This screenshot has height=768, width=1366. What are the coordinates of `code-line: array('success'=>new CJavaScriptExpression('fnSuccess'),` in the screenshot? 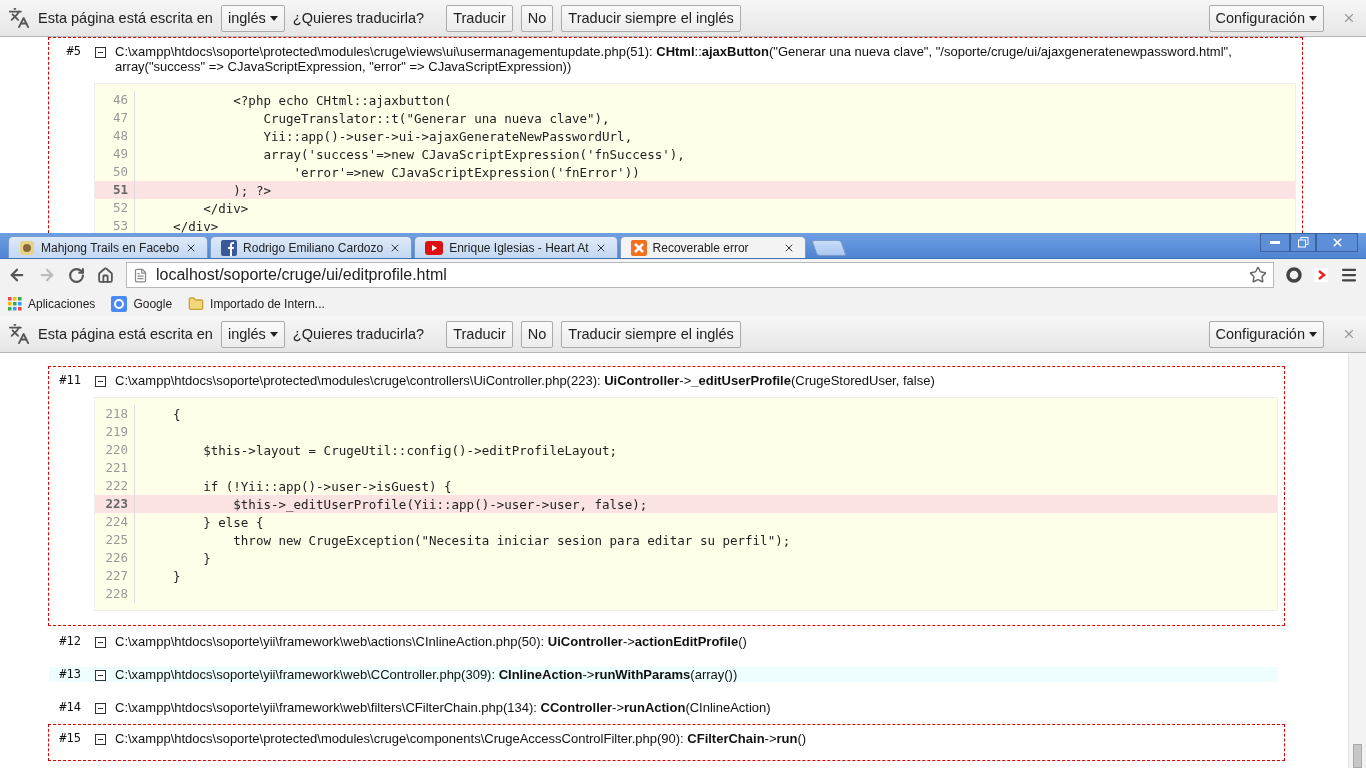 It's located at (473, 154).